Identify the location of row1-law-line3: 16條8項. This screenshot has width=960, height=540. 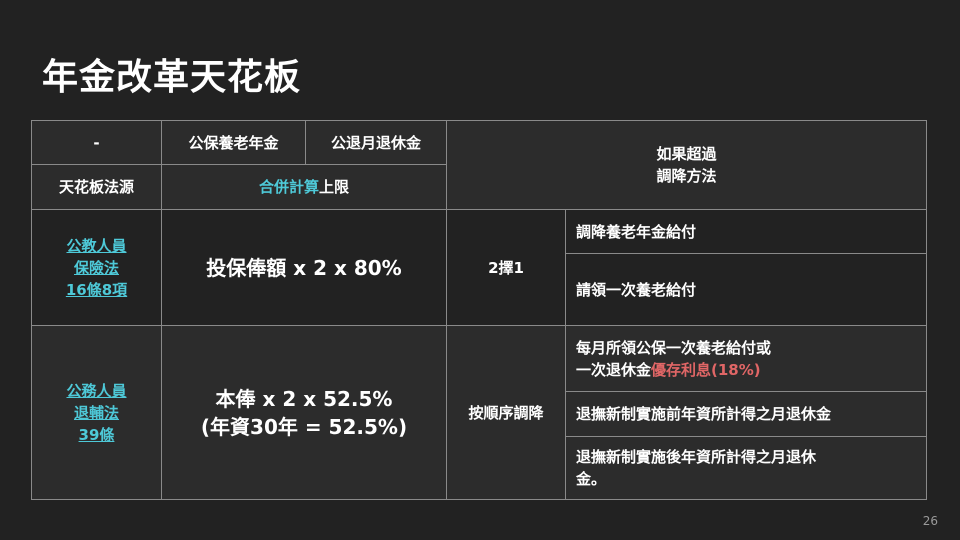
(96, 289).